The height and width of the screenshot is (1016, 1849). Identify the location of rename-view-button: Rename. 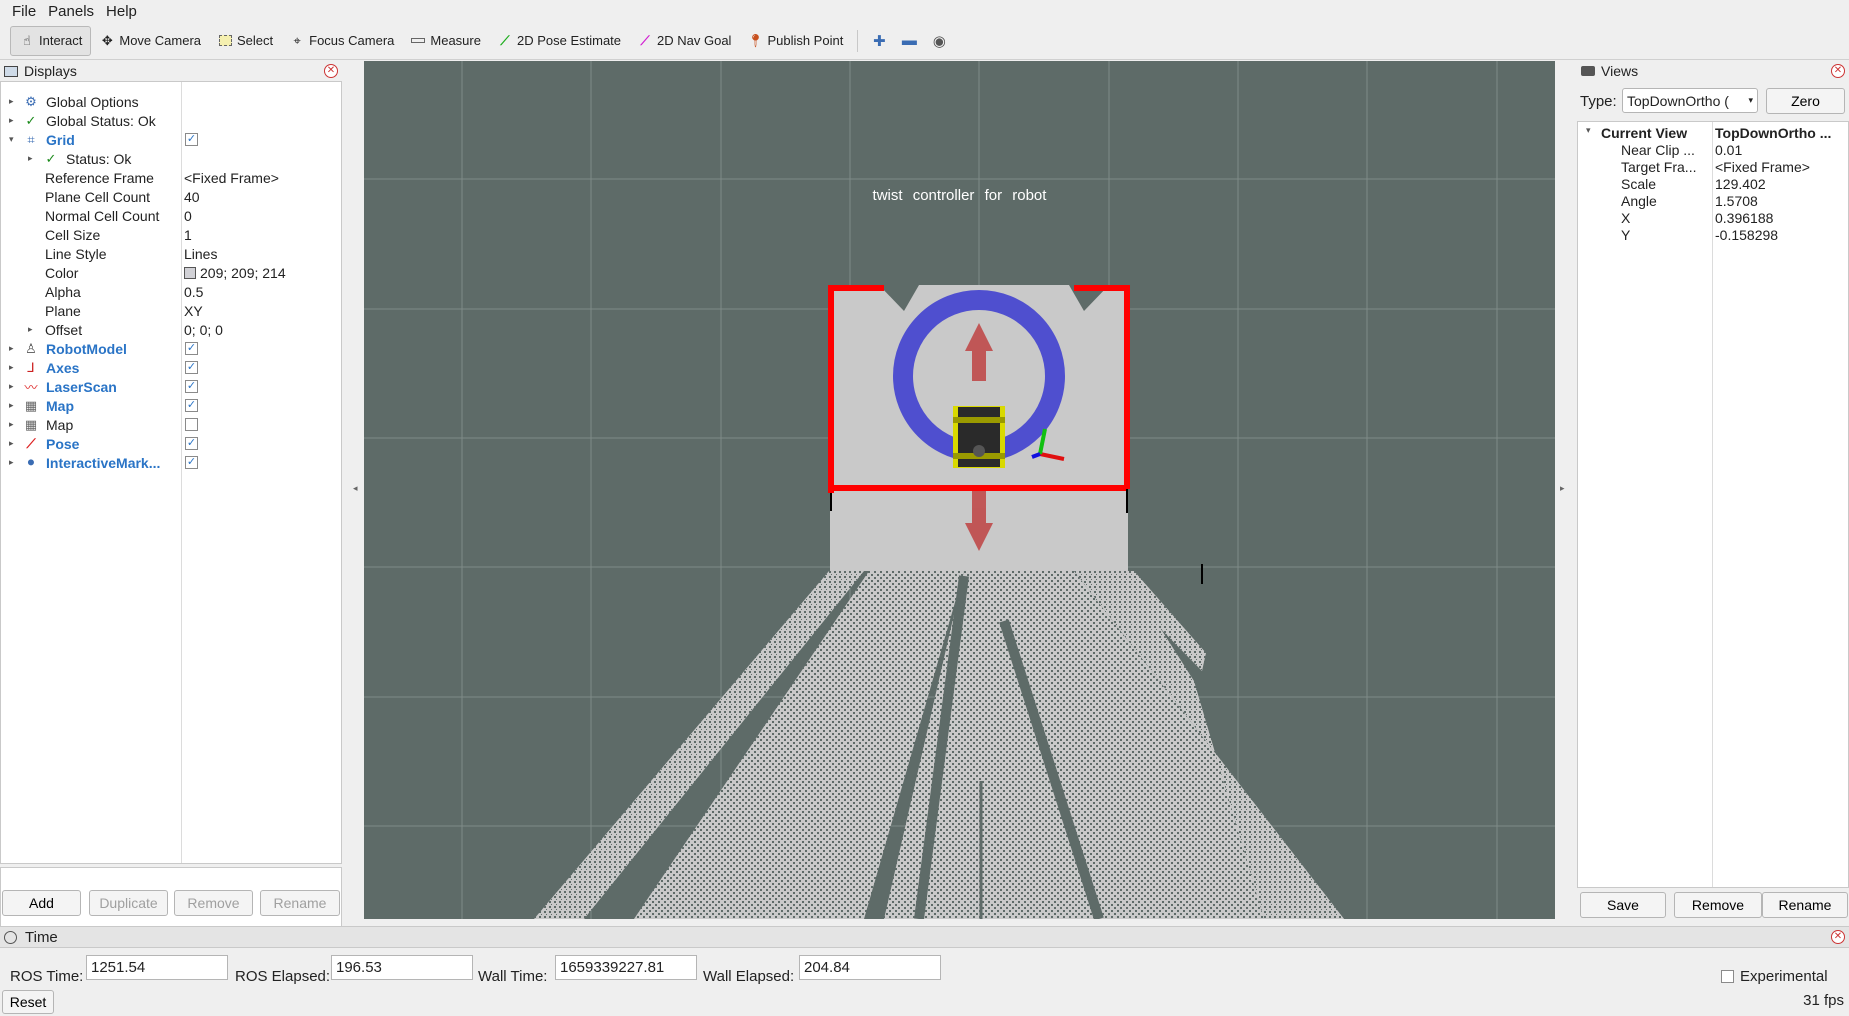
(1805, 905).